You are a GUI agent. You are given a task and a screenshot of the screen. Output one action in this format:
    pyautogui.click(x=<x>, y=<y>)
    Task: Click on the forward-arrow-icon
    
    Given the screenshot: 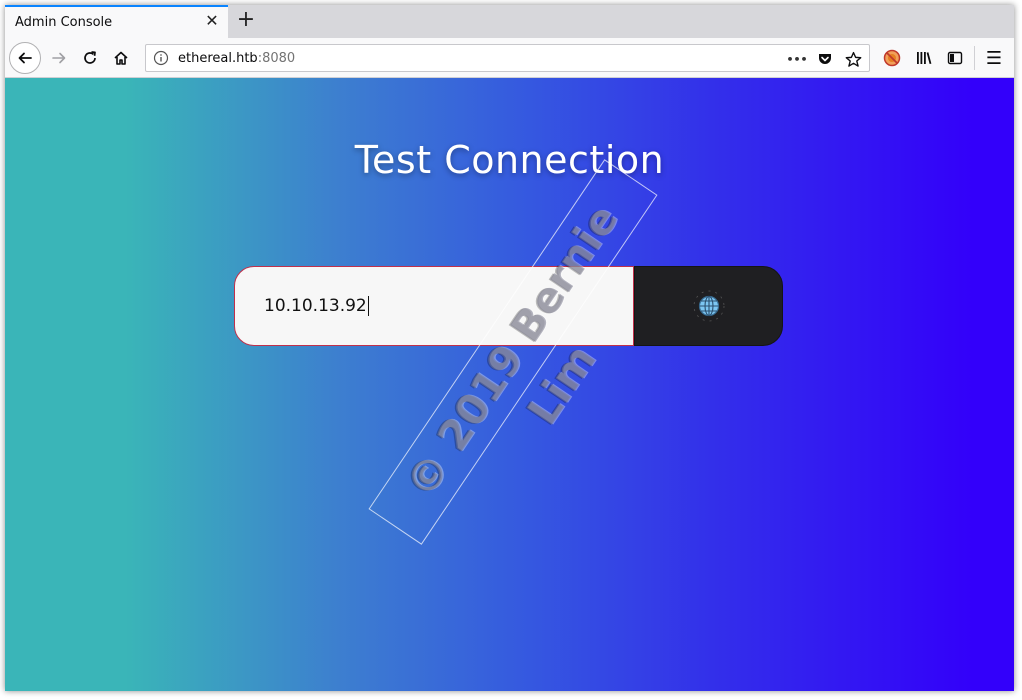 What is the action you would take?
    pyautogui.click(x=59, y=58)
    